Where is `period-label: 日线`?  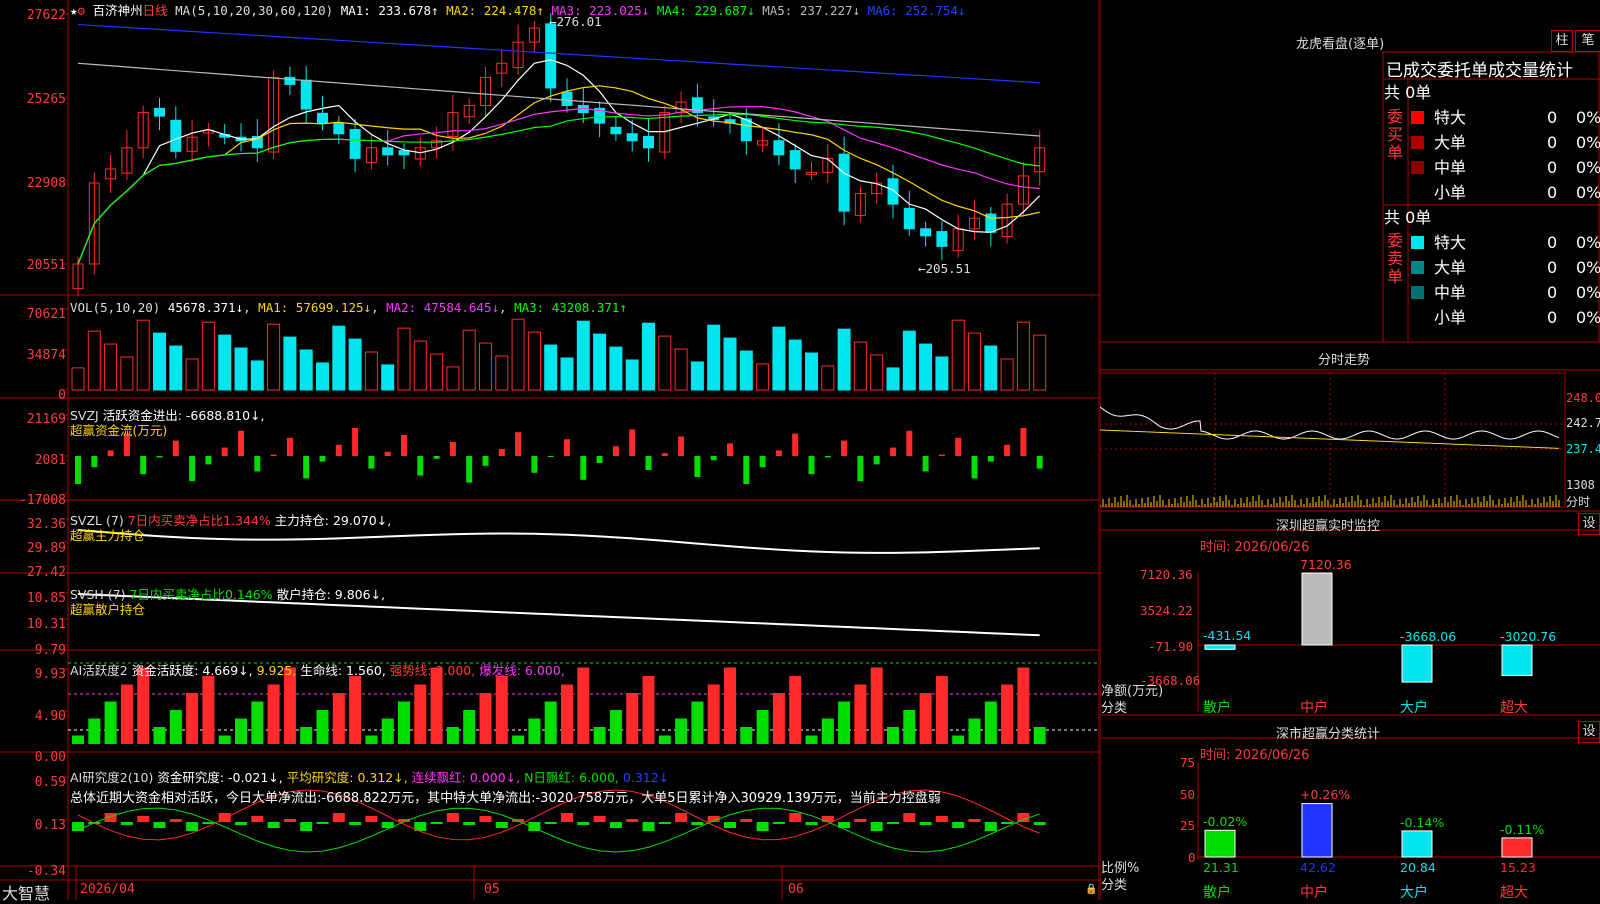 period-label: 日线 is located at coordinates (155, 10).